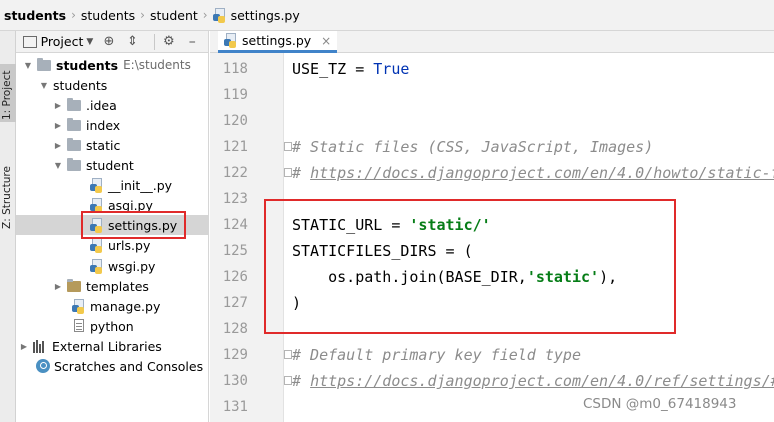  Describe the element at coordinates (660, 404) in the screenshot. I see `watermark: CSDN @m0_67418943` at that location.